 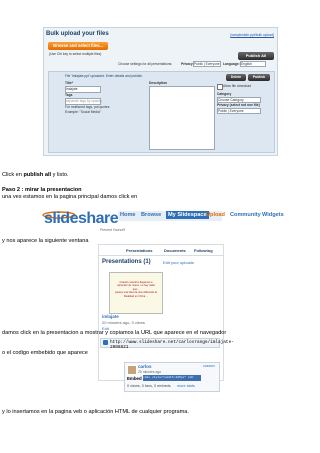 I want to click on tags-label: Tags, so click(x=69, y=95).